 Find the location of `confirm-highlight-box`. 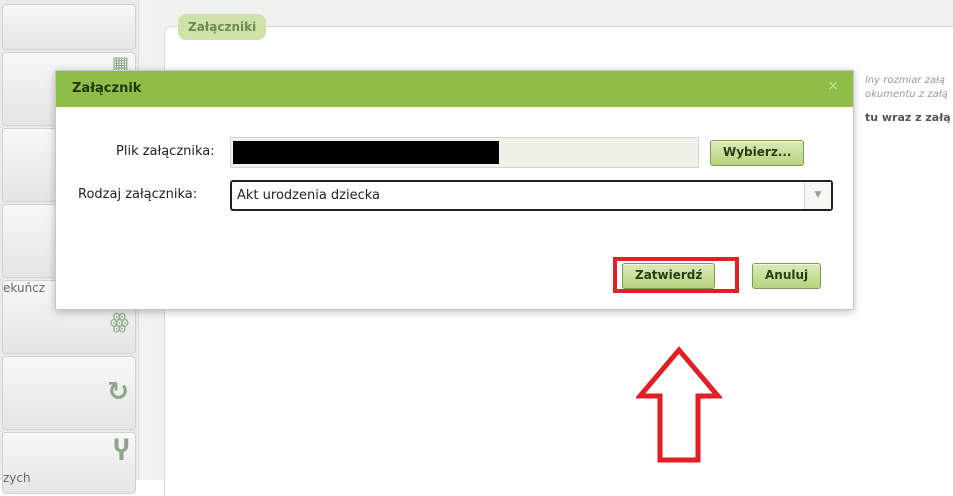

confirm-highlight-box is located at coordinates (676, 275).